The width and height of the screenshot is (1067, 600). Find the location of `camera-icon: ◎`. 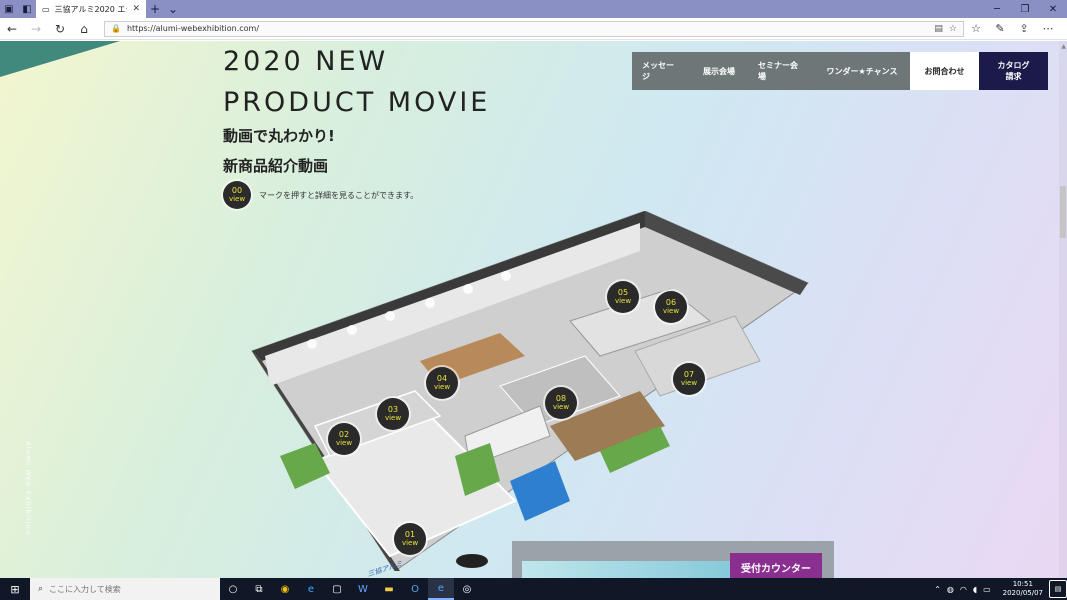

camera-icon: ◎ is located at coordinates (467, 589).